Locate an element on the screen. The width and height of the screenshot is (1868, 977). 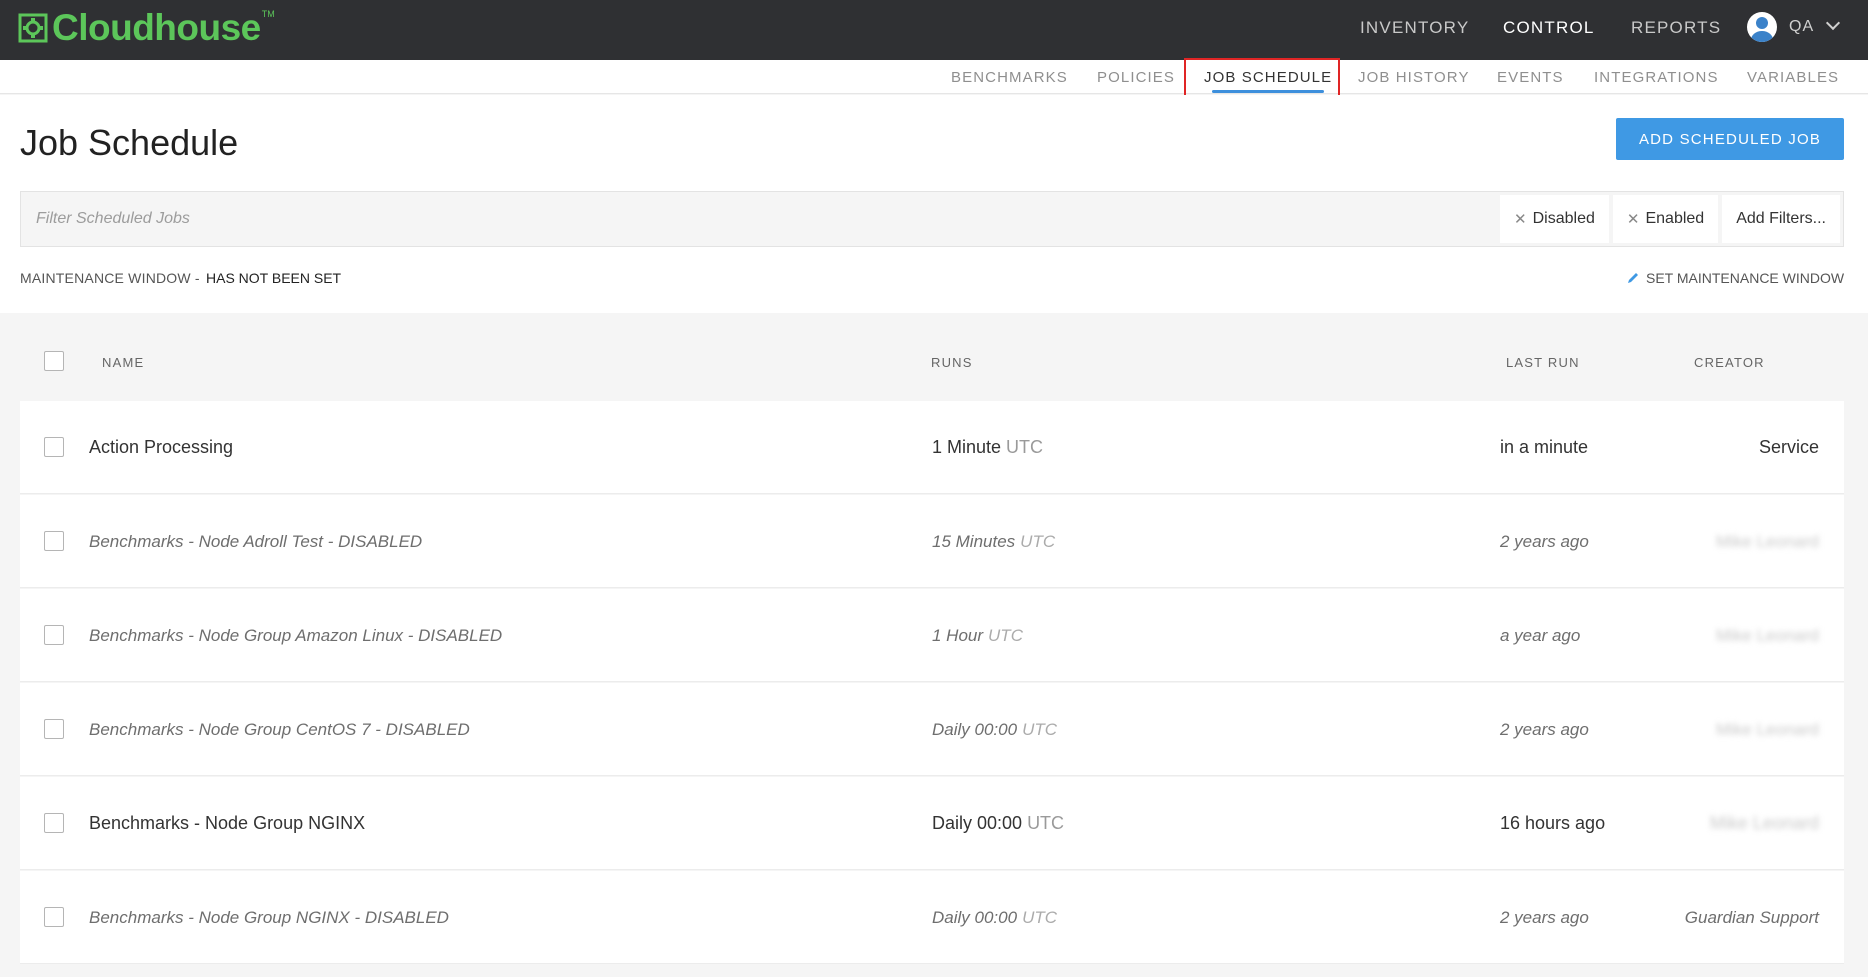
user-menu: QA is located at coordinates (1794, 27).